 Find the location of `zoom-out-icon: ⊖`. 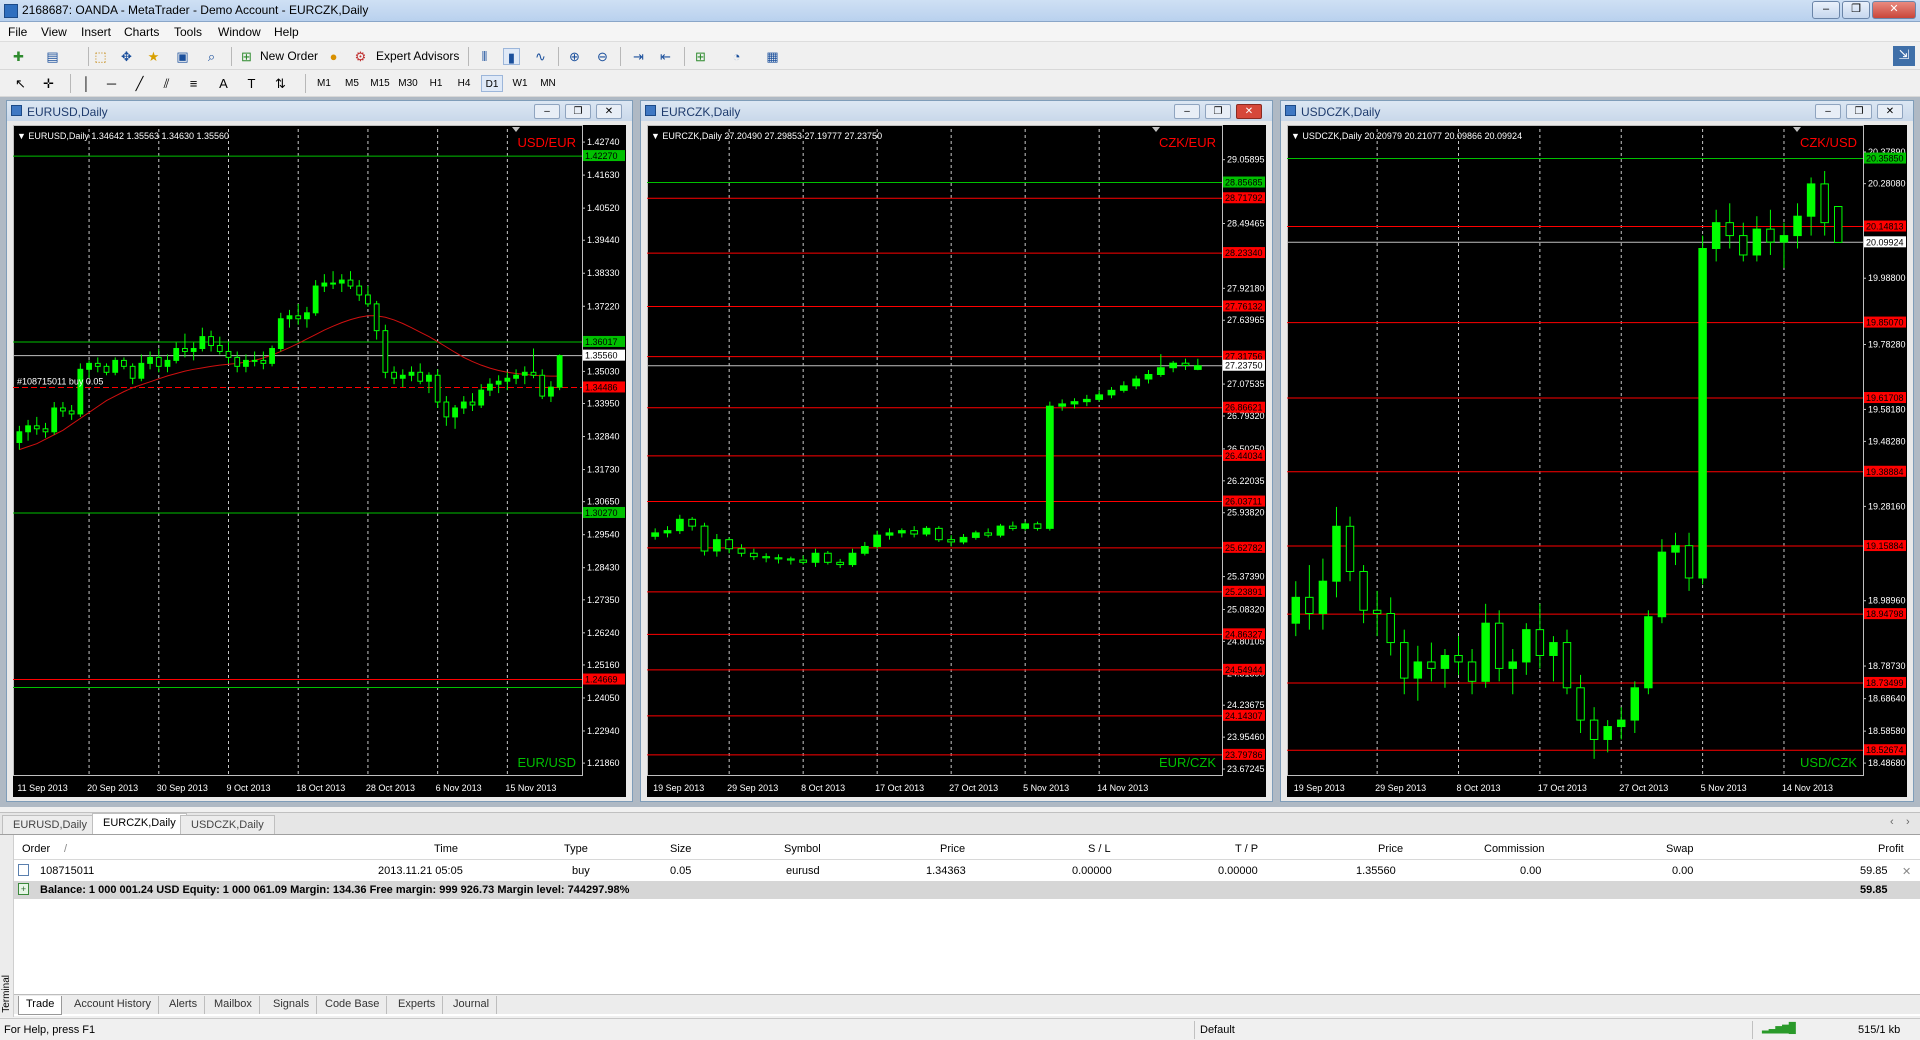

zoom-out-icon: ⊖ is located at coordinates (602, 56).